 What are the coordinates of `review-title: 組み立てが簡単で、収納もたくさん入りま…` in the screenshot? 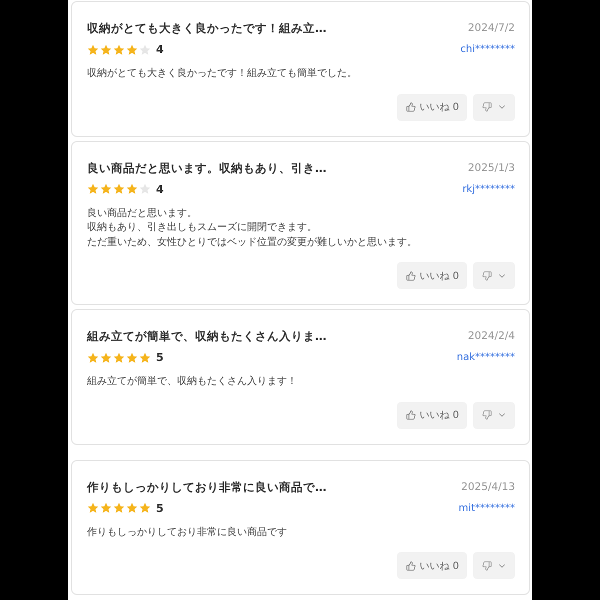 It's located at (207, 336).